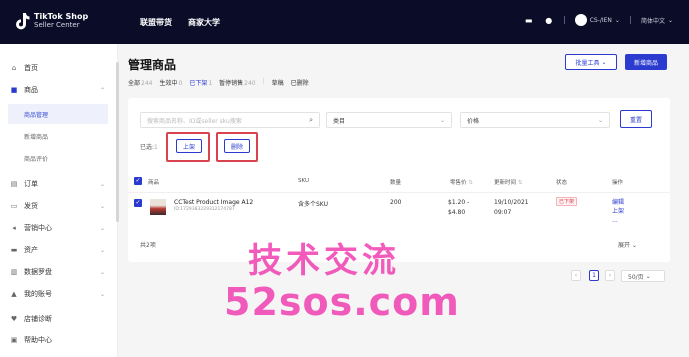 The image size is (689, 357). I want to click on prev-page-button: ‹, so click(576, 275).